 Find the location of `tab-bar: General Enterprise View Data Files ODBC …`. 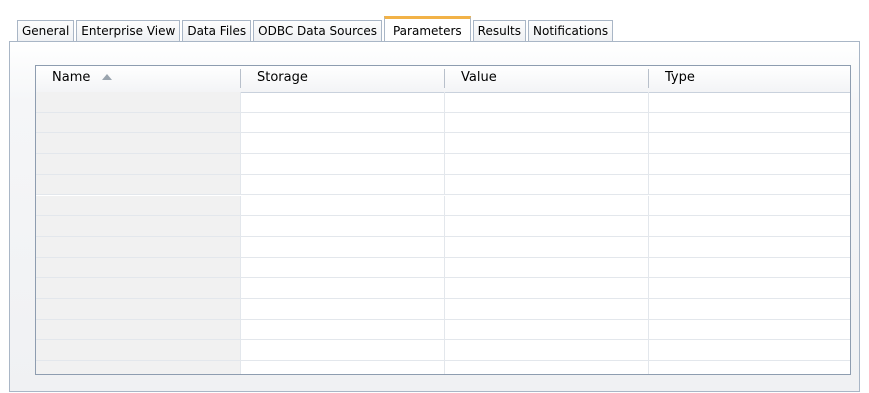

tab-bar: General Enterprise View Data Files ODBC … is located at coordinates (316, 27).